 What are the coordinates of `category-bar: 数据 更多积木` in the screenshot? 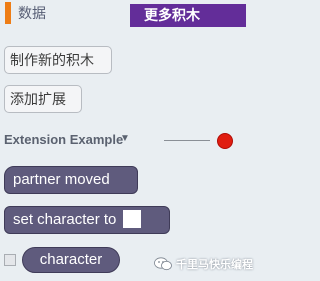 It's located at (127, 15).